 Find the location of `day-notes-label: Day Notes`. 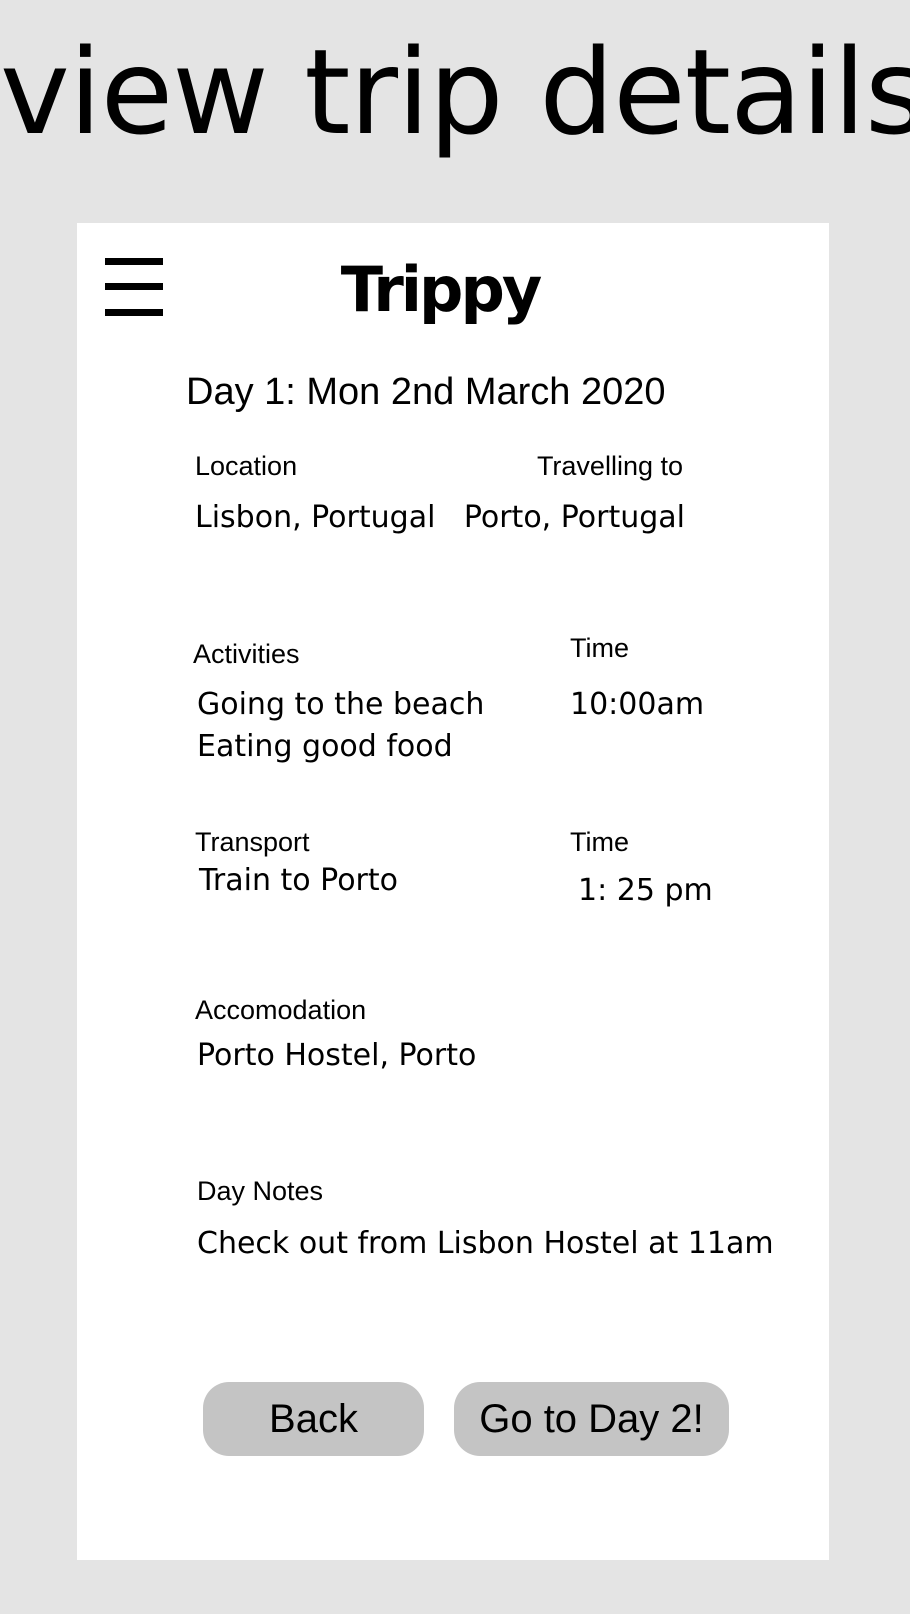

day-notes-label: Day Notes is located at coordinates (260, 1191).